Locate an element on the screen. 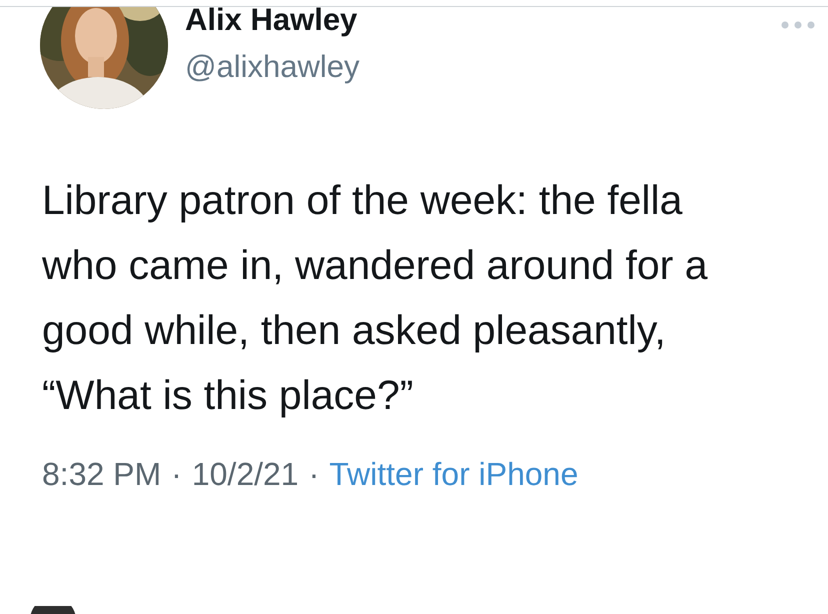 This screenshot has width=828, height=614. tweet-date: 10/2/21 is located at coordinates (245, 474).